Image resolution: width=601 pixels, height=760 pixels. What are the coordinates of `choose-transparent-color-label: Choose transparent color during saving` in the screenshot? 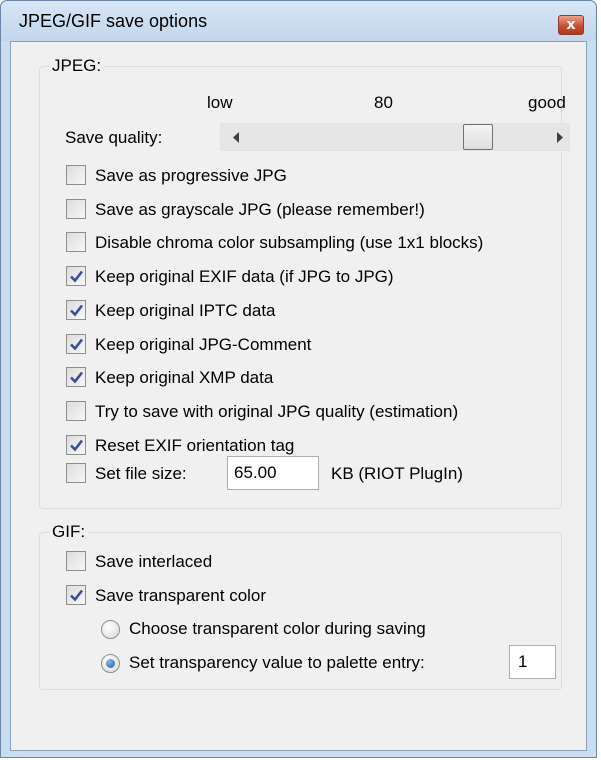 It's located at (277, 628).